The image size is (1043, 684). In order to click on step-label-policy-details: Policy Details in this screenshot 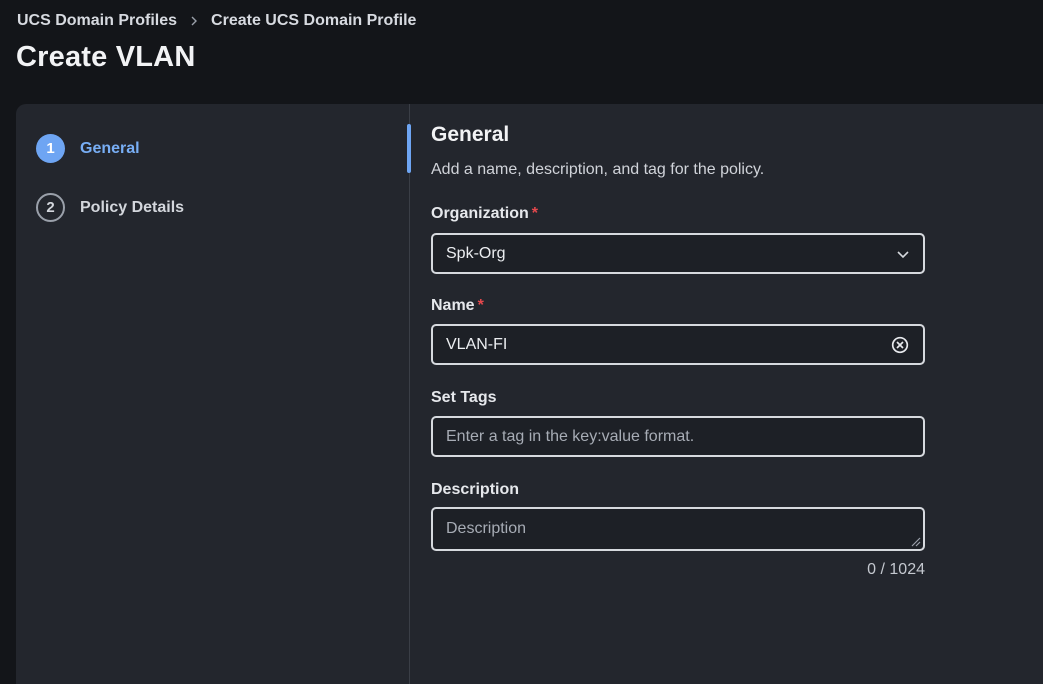, I will do `click(132, 207)`.